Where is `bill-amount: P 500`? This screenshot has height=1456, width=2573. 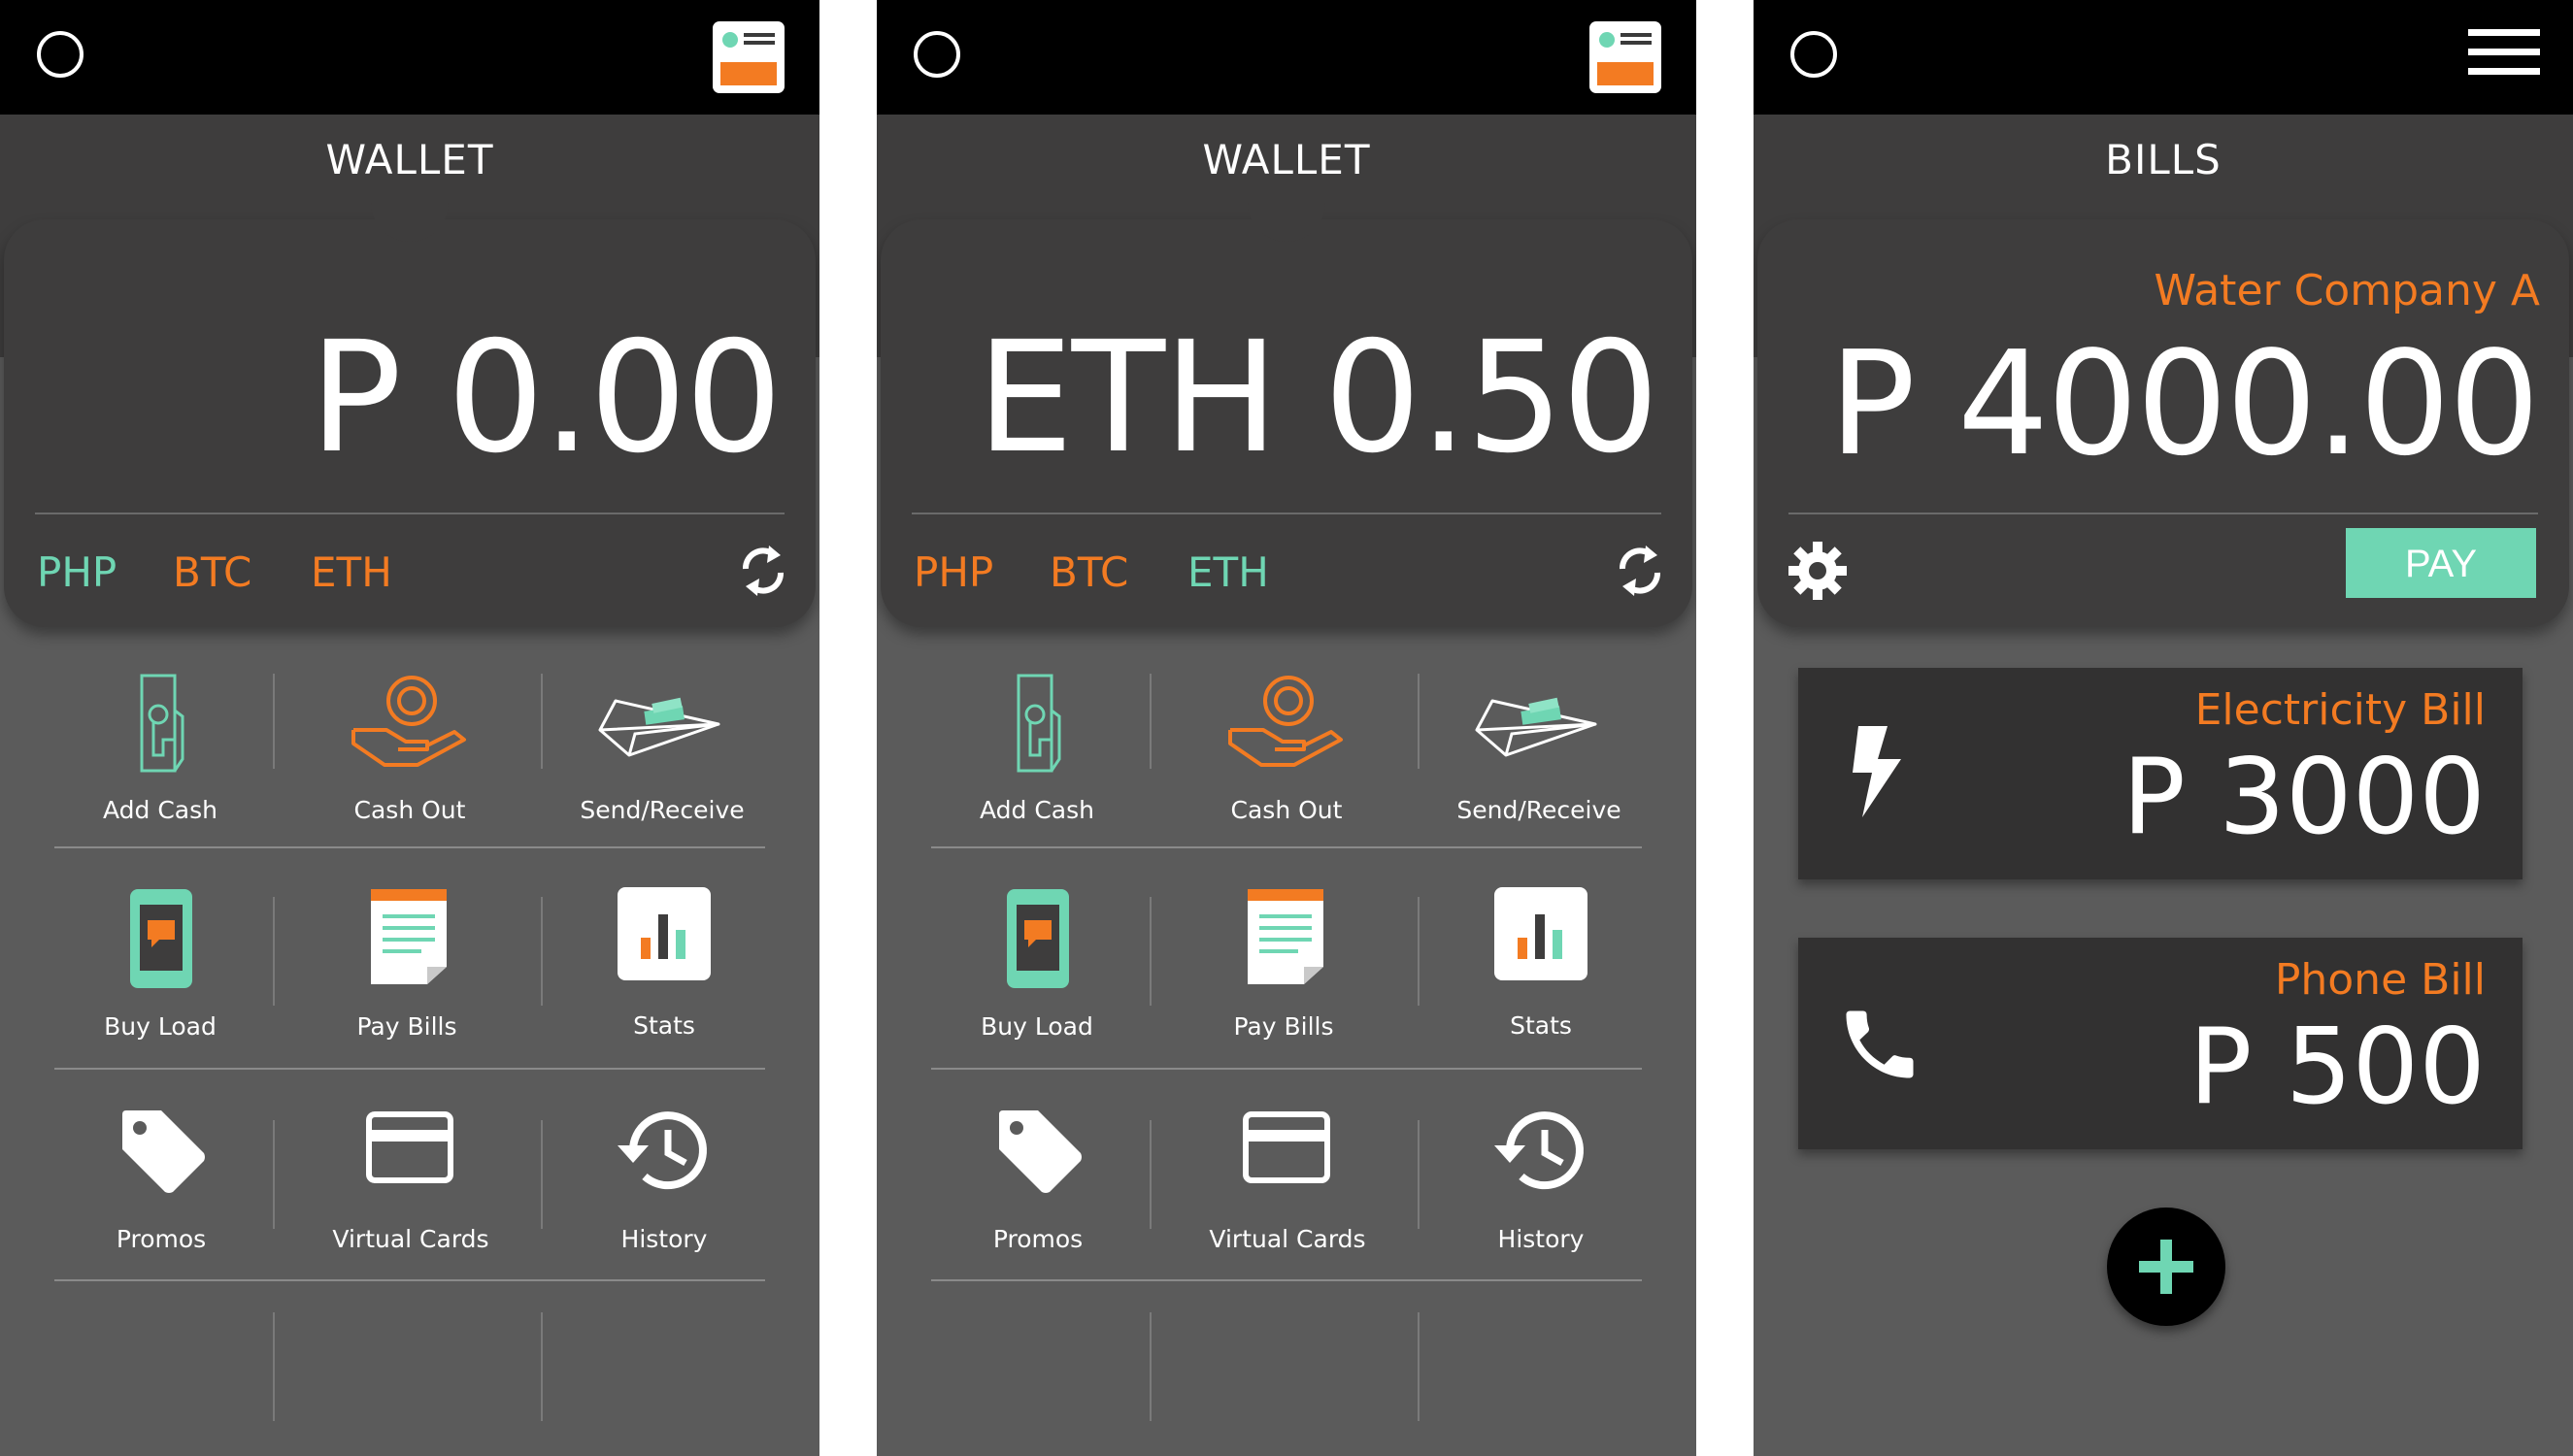 bill-amount: P 500 is located at coordinates (2337, 1067).